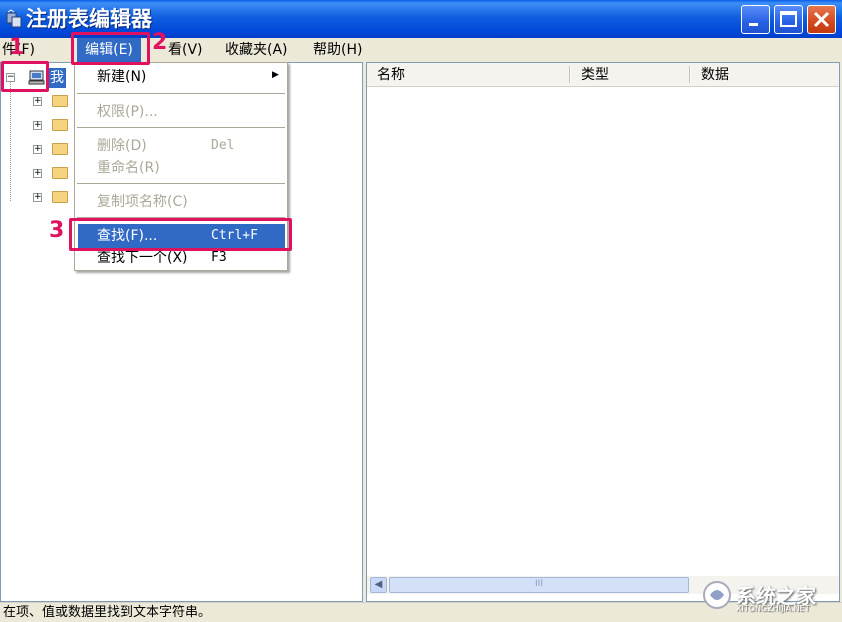 Image resolution: width=842 pixels, height=622 pixels. I want to click on menu-item-new: 新建(N), so click(121, 77).